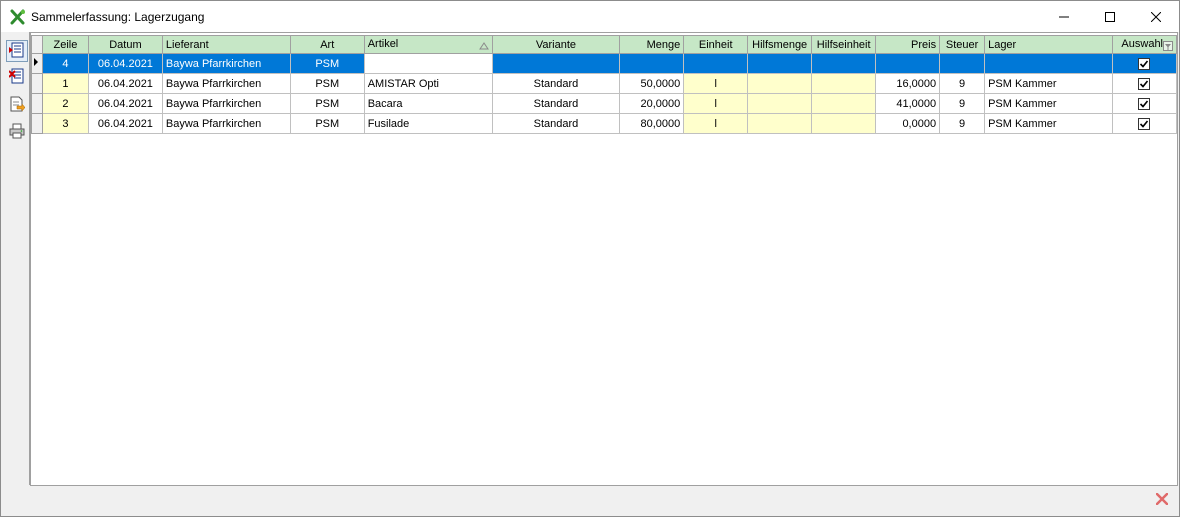 The height and width of the screenshot is (517, 1180). What do you see at coordinates (652, 83) in the screenshot?
I see `cell-menge: 50,0000` at bounding box center [652, 83].